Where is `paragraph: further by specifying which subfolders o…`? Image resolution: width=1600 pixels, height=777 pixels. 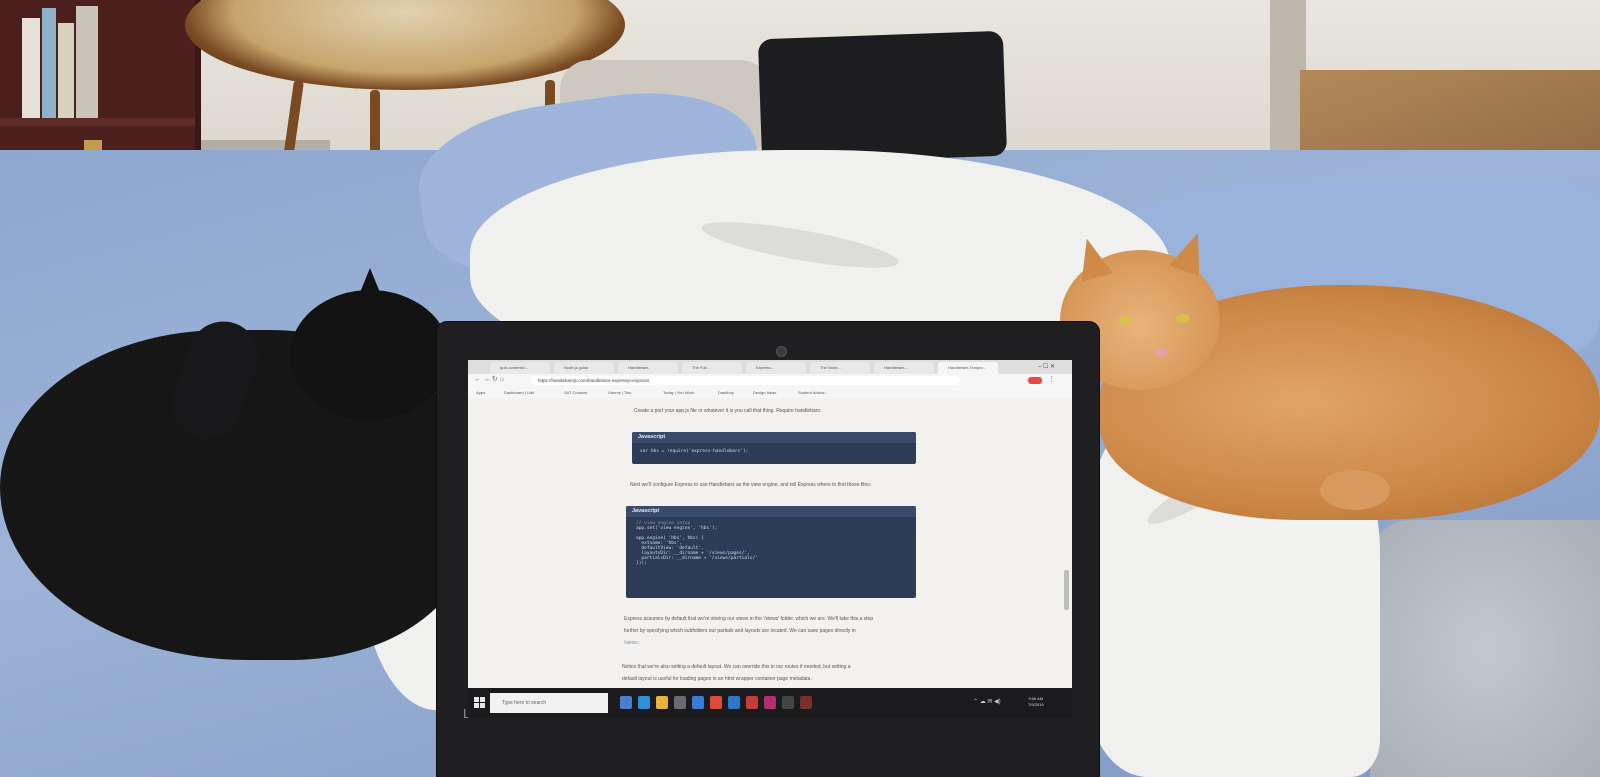
paragraph: further by specifying which subfolders o… is located at coordinates (740, 631).